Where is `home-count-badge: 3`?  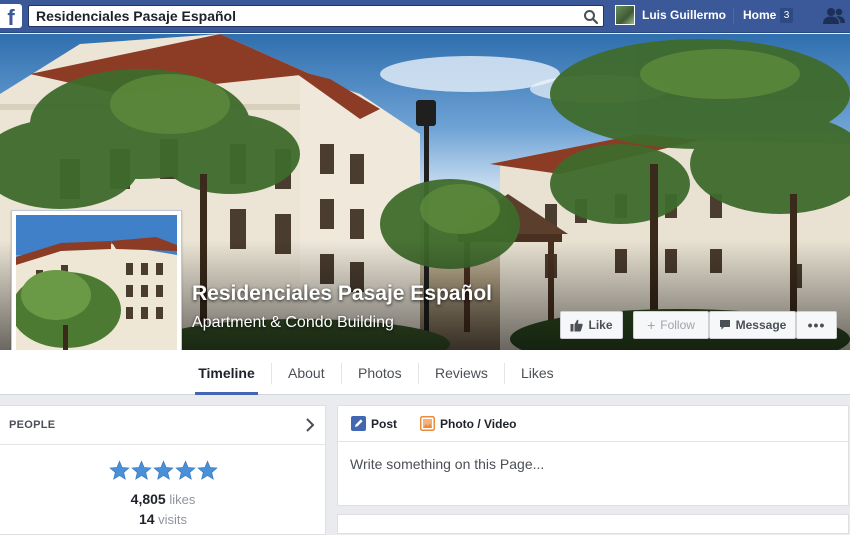 home-count-badge: 3 is located at coordinates (786, 15).